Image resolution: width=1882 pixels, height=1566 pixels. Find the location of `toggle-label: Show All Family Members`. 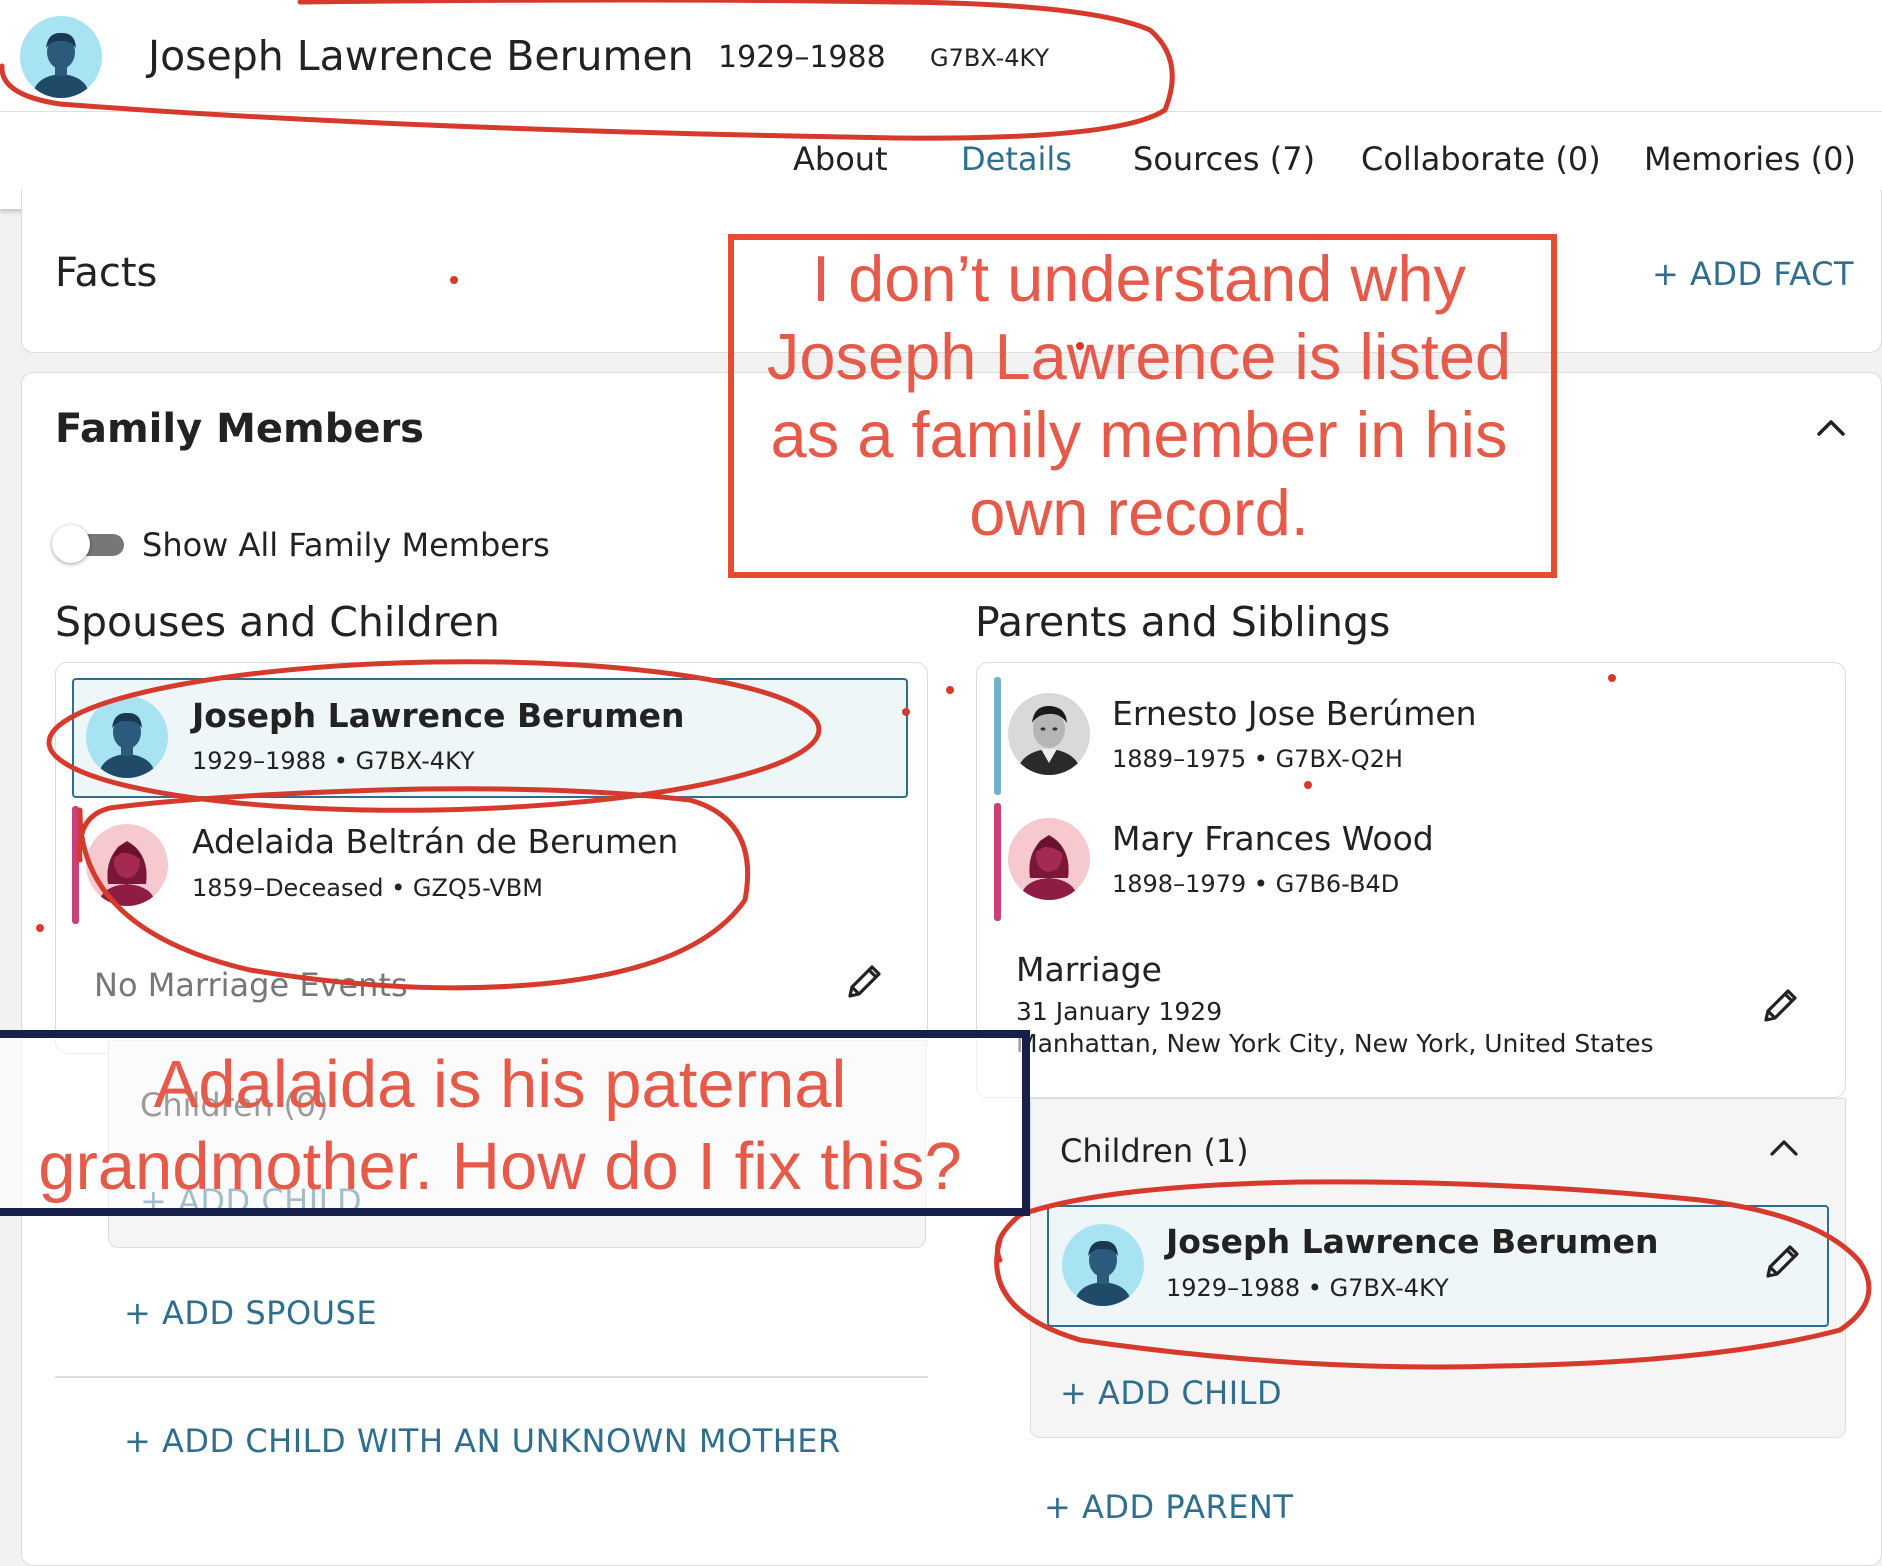

toggle-label: Show All Family Members is located at coordinates (346, 545).